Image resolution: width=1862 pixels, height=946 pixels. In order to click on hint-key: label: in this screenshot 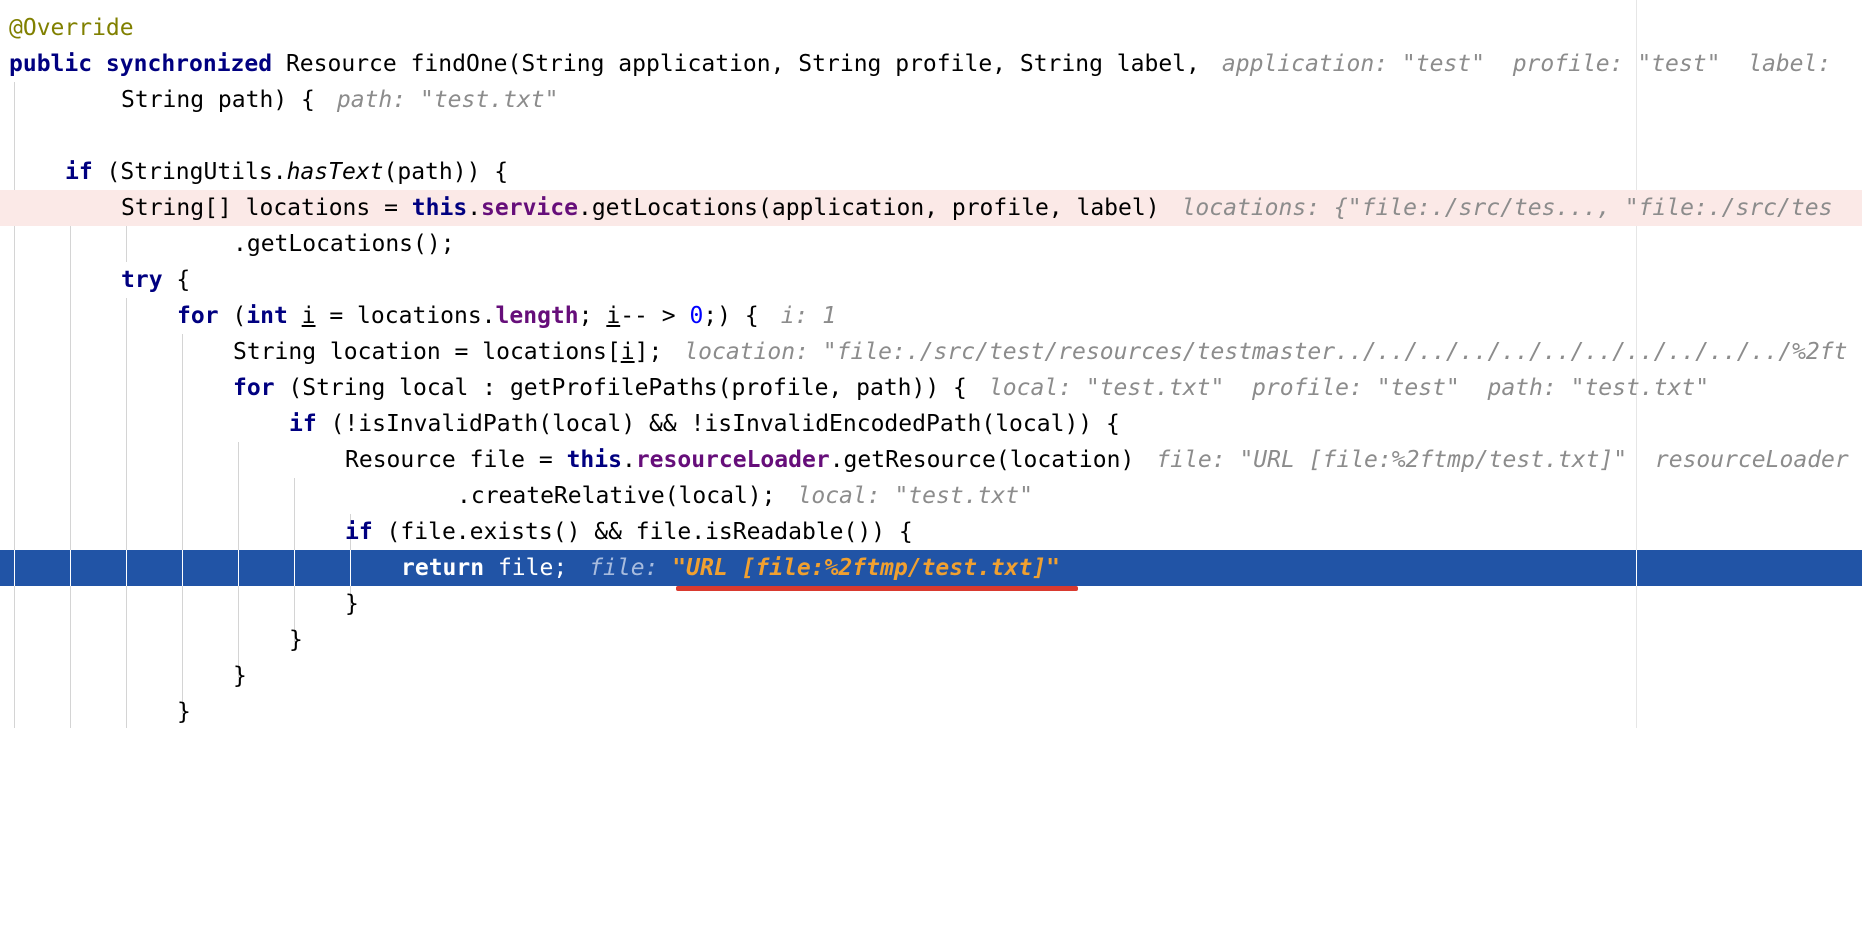, I will do `click(1790, 64)`.